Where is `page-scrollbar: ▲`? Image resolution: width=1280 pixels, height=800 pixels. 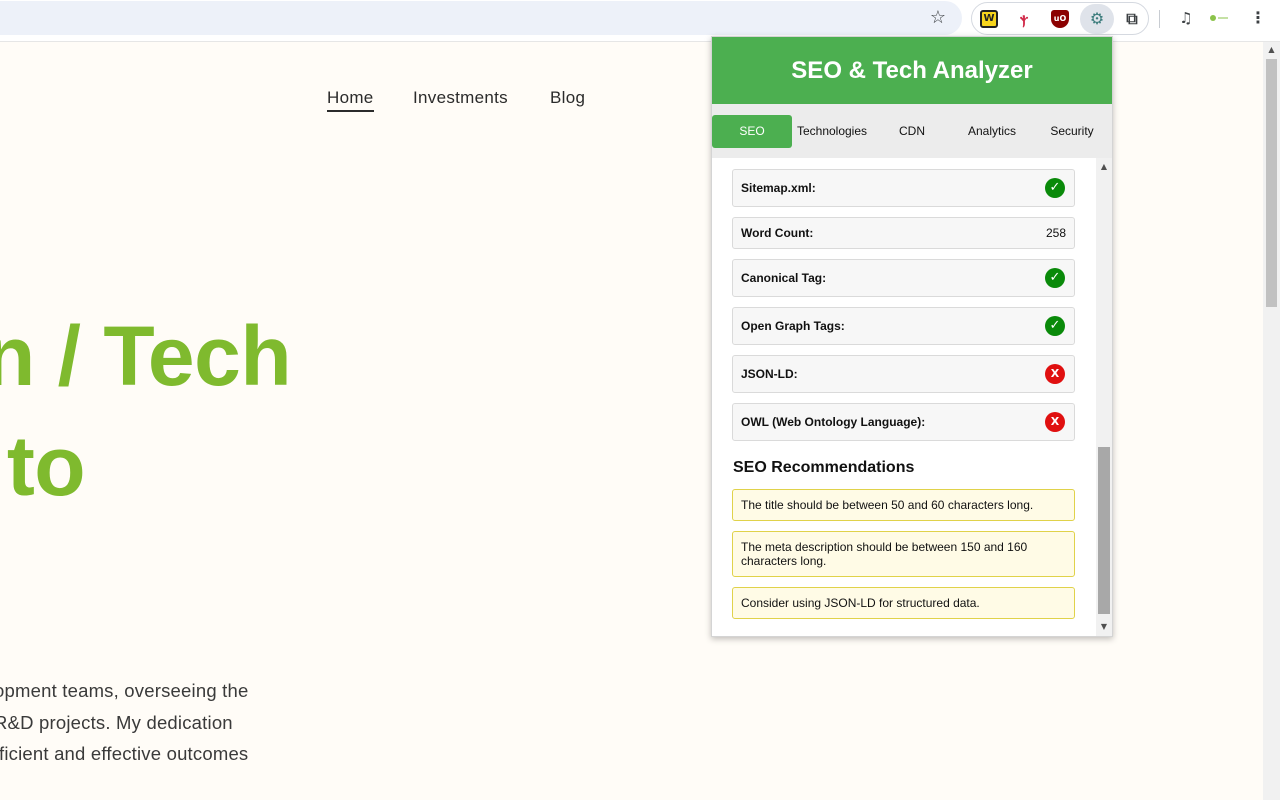 page-scrollbar: ▲ is located at coordinates (1271, 421).